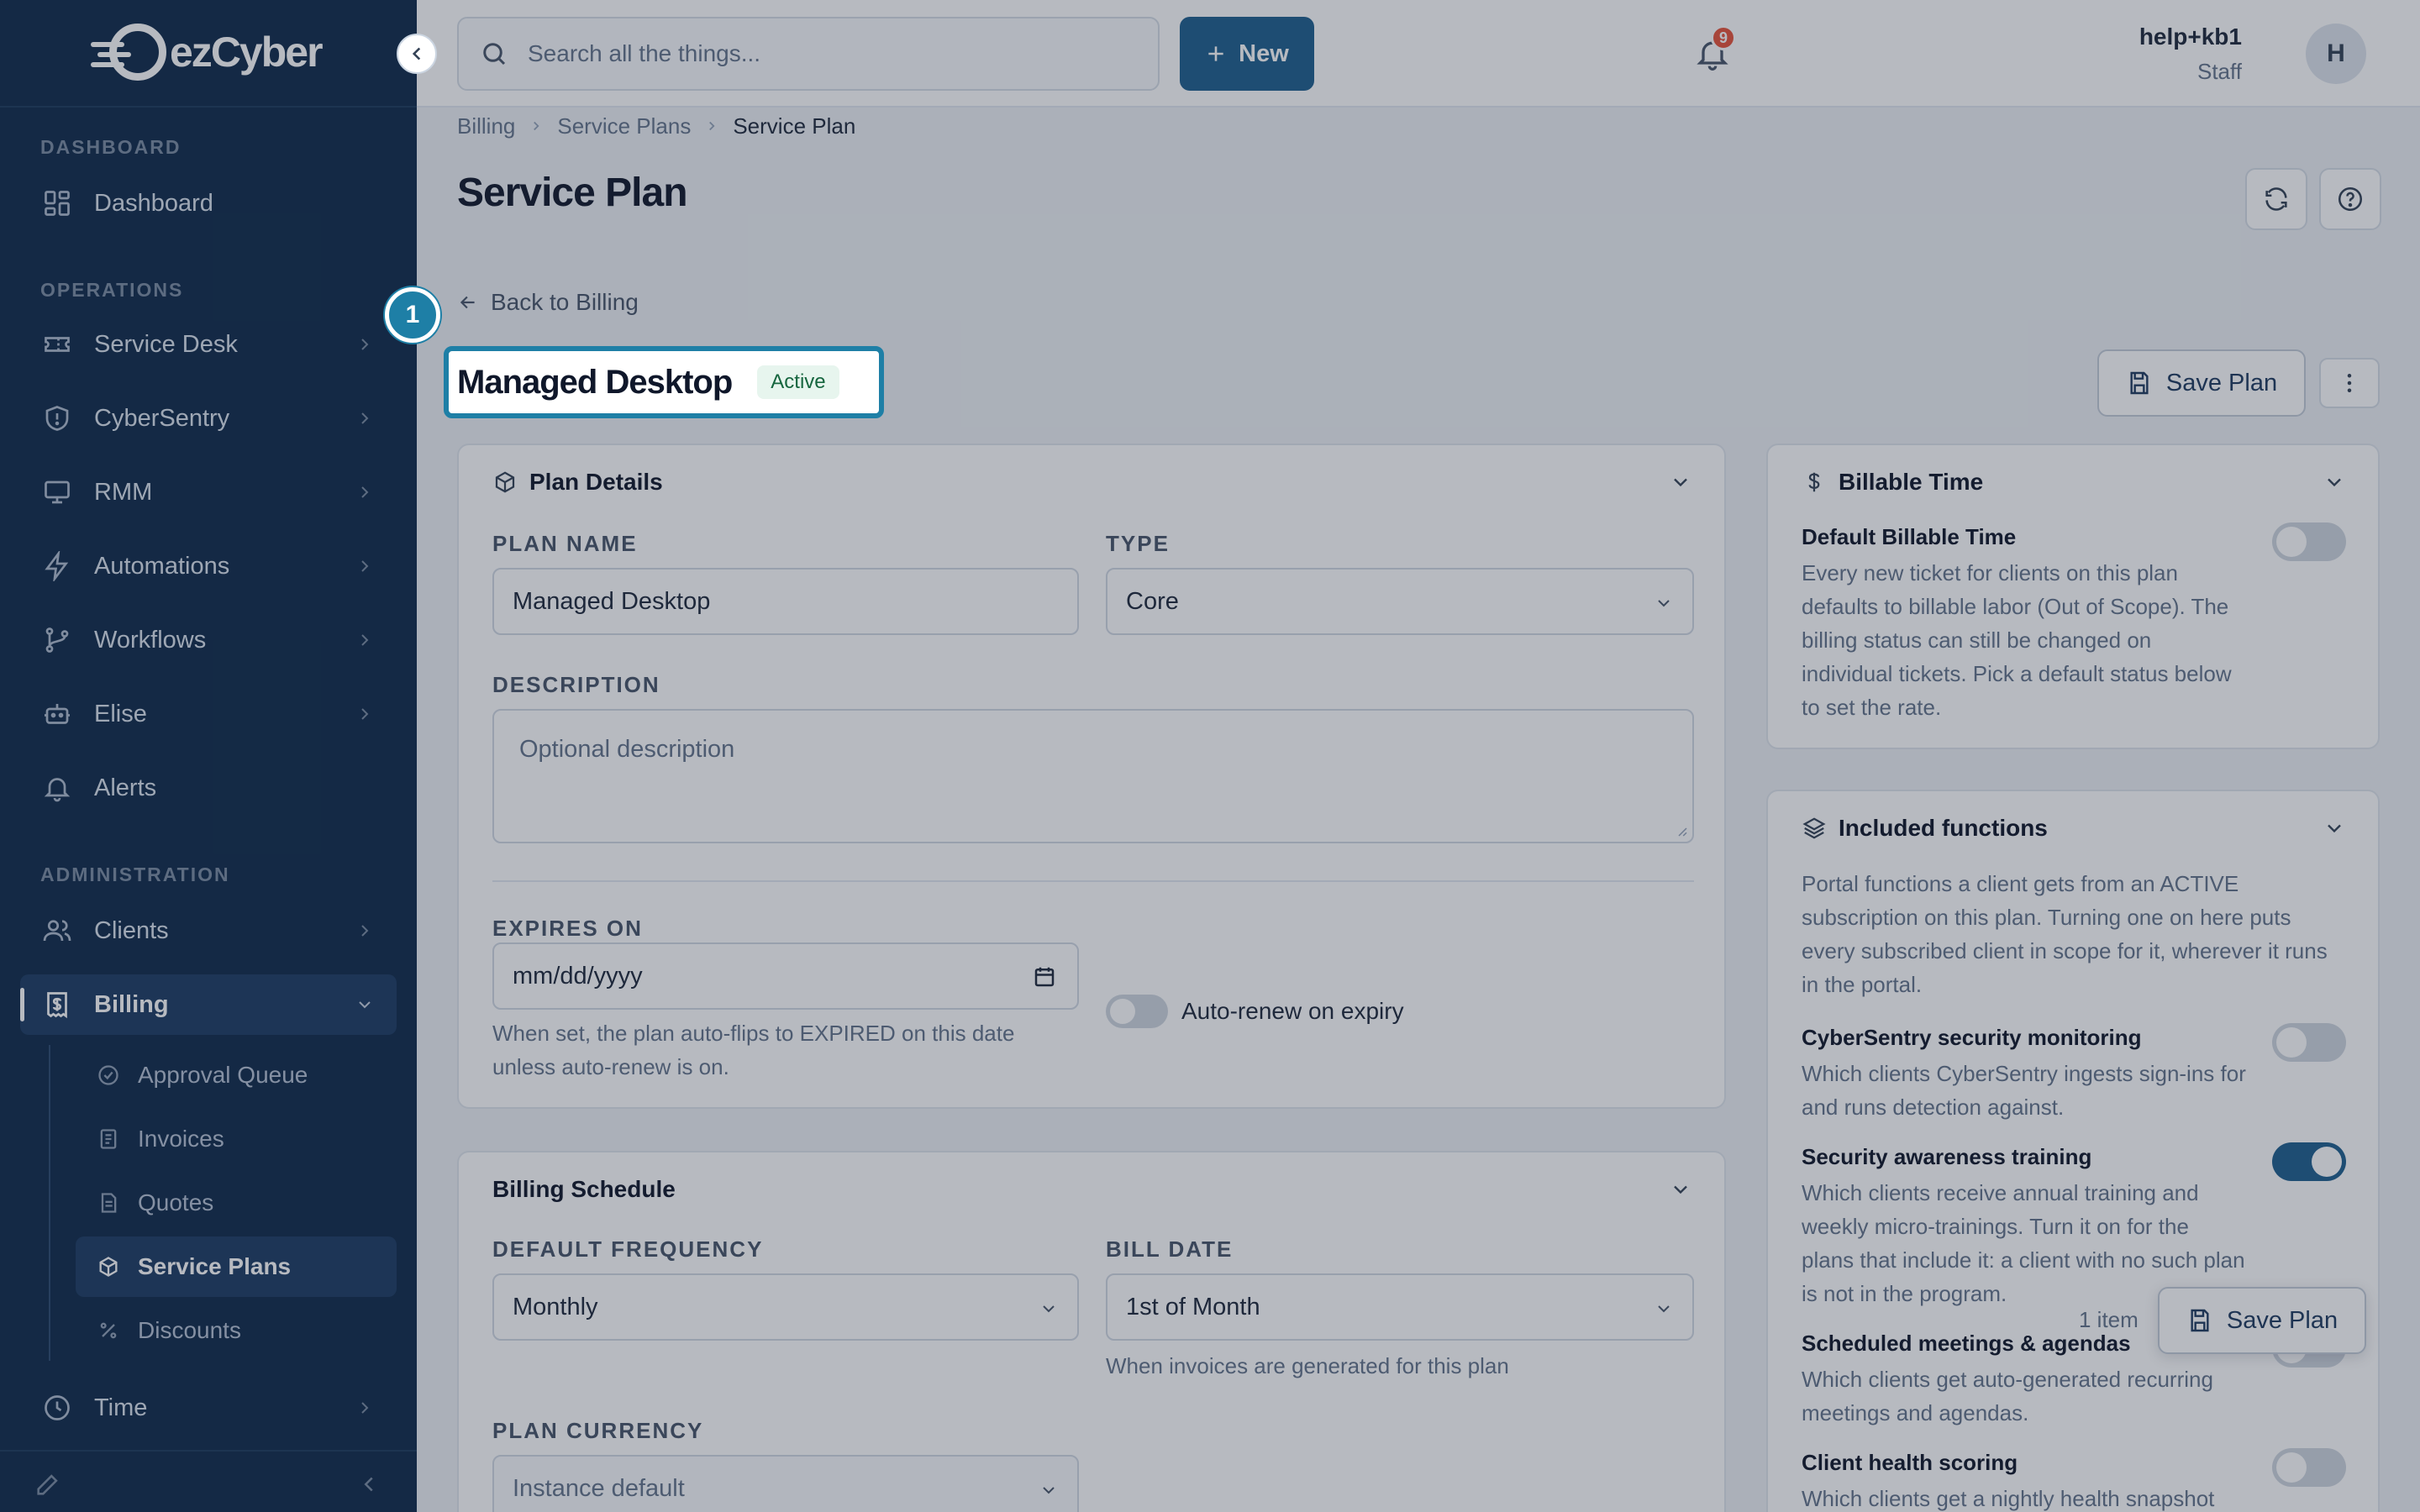  Describe the element at coordinates (1681, 830) in the screenshot. I see `resize-handle-icon` at that location.